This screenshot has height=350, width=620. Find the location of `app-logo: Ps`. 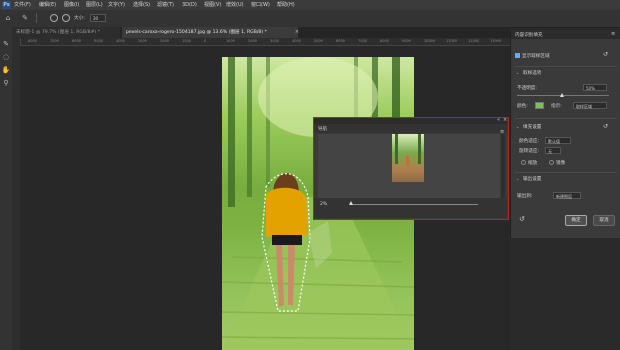

app-logo: Ps is located at coordinates (6, 5).